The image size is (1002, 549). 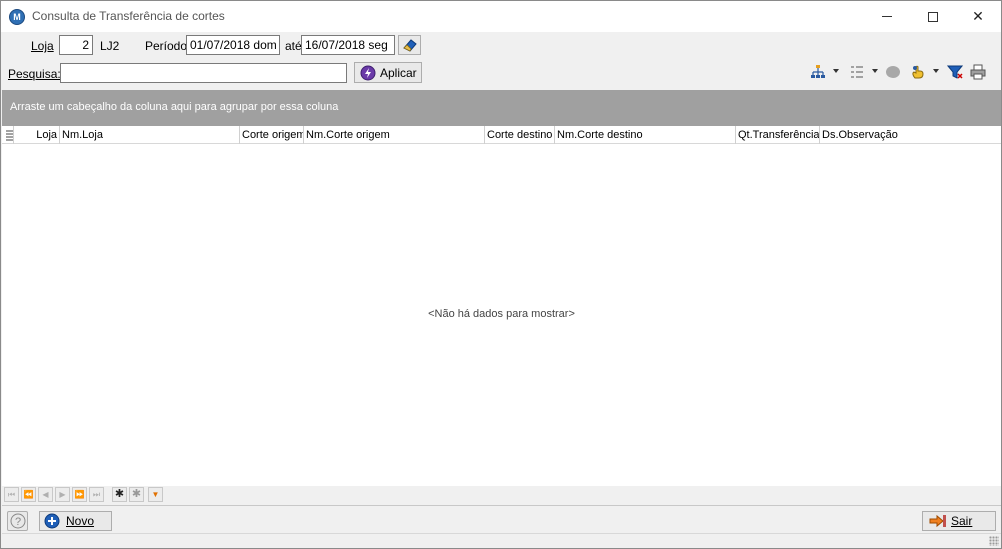 I want to click on column-header-nm-loja: Nm.Loja, so click(x=150, y=135).